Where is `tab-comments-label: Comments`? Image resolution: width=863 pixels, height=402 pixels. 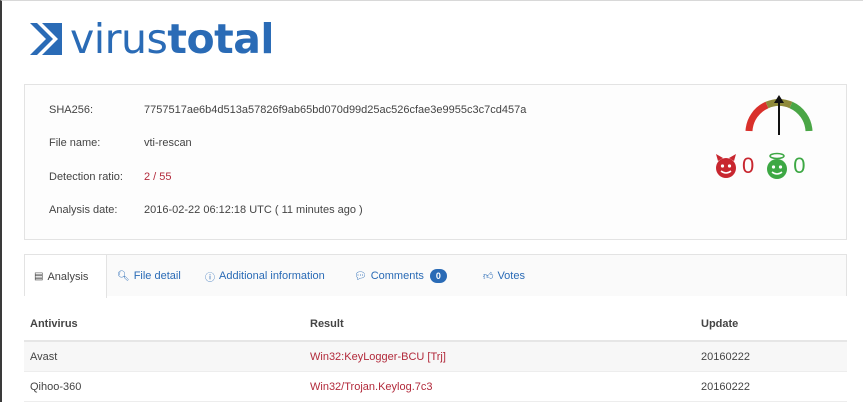 tab-comments-label: Comments is located at coordinates (397, 276).